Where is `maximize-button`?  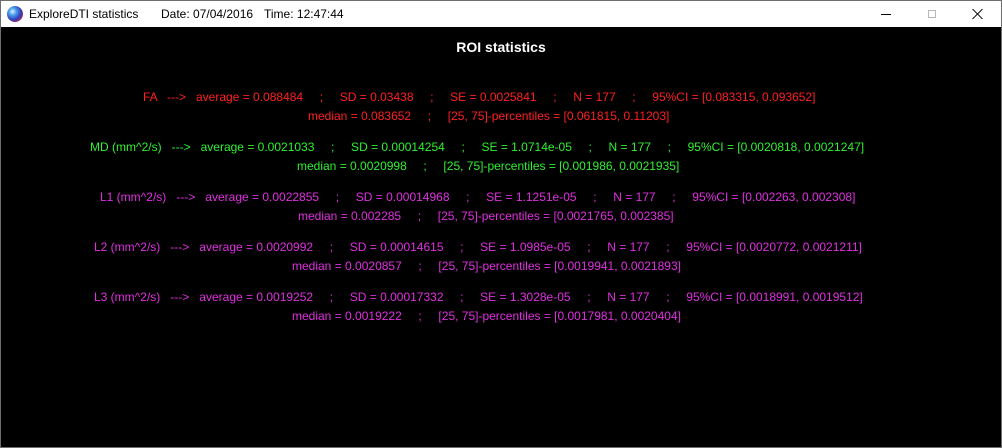 maximize-button is located at coordinates (932, 14).